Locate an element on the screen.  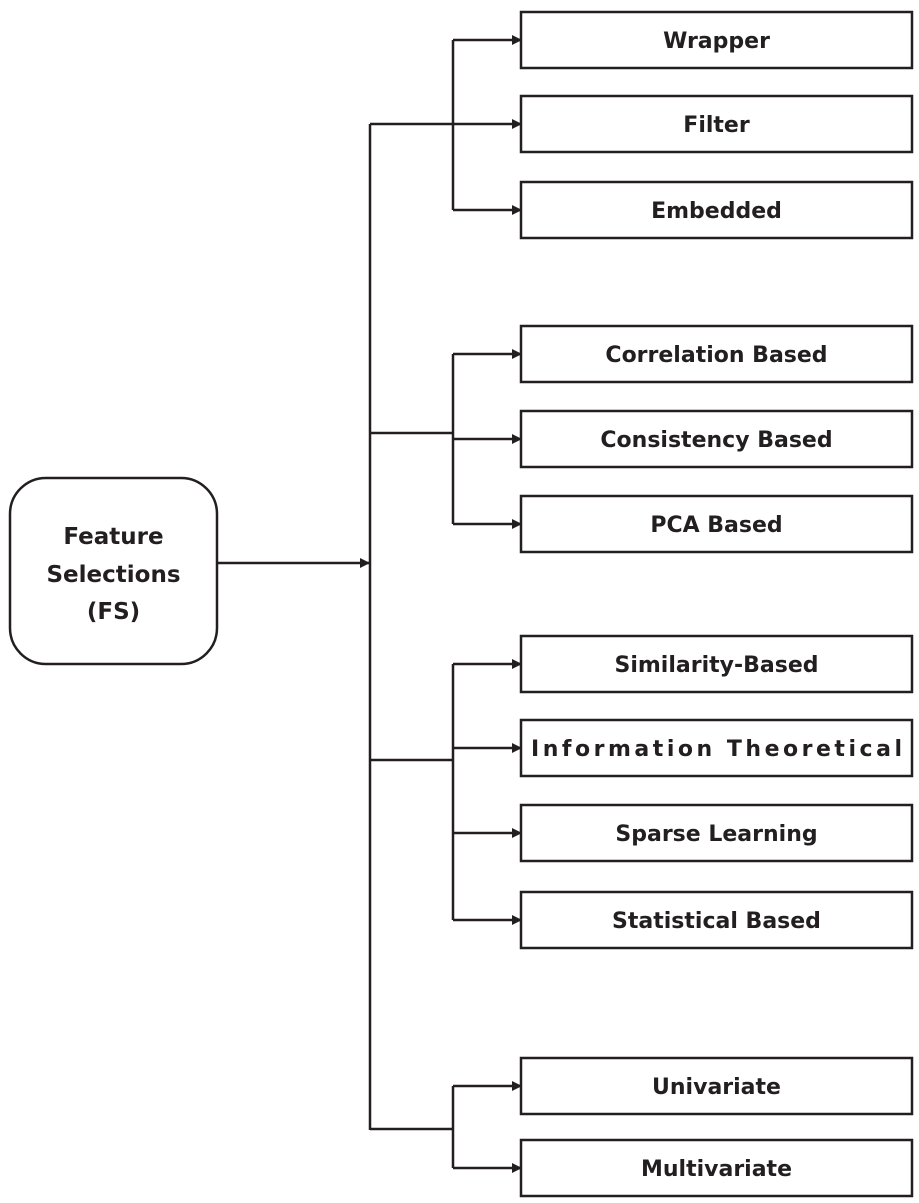
method-label: Statistical Based is located at coordinates (716, 921).